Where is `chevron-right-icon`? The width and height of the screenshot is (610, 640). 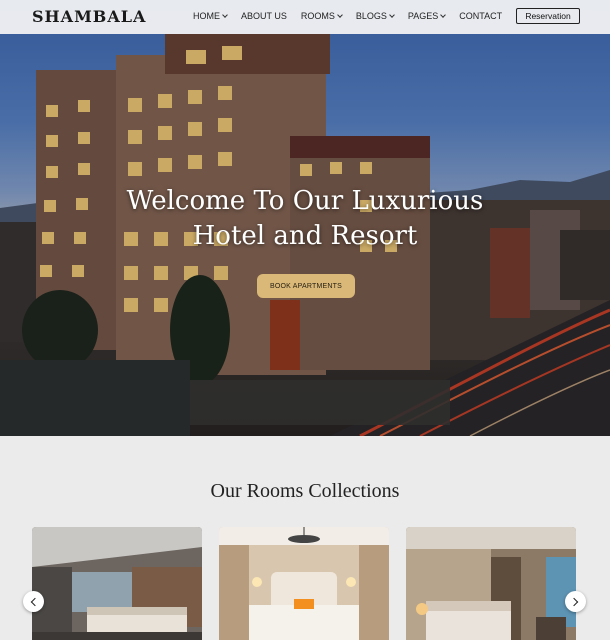 chevron-right-icon is located at coordinates (574, 601).